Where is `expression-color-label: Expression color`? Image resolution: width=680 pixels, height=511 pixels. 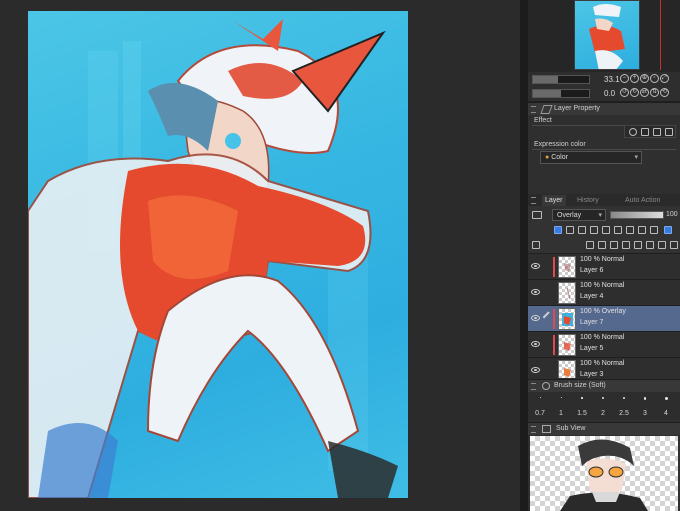 expression-color-label: Expression color is located at coordinates (560, 144).